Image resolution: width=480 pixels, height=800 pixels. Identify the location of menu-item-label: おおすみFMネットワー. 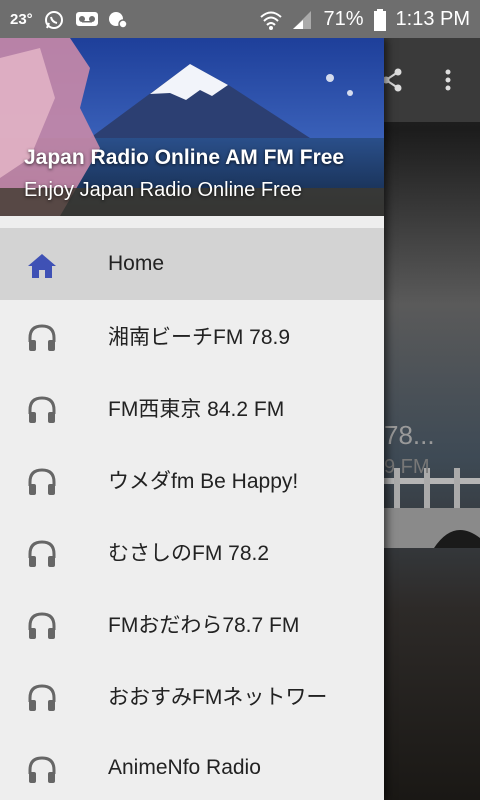
(218, 697).